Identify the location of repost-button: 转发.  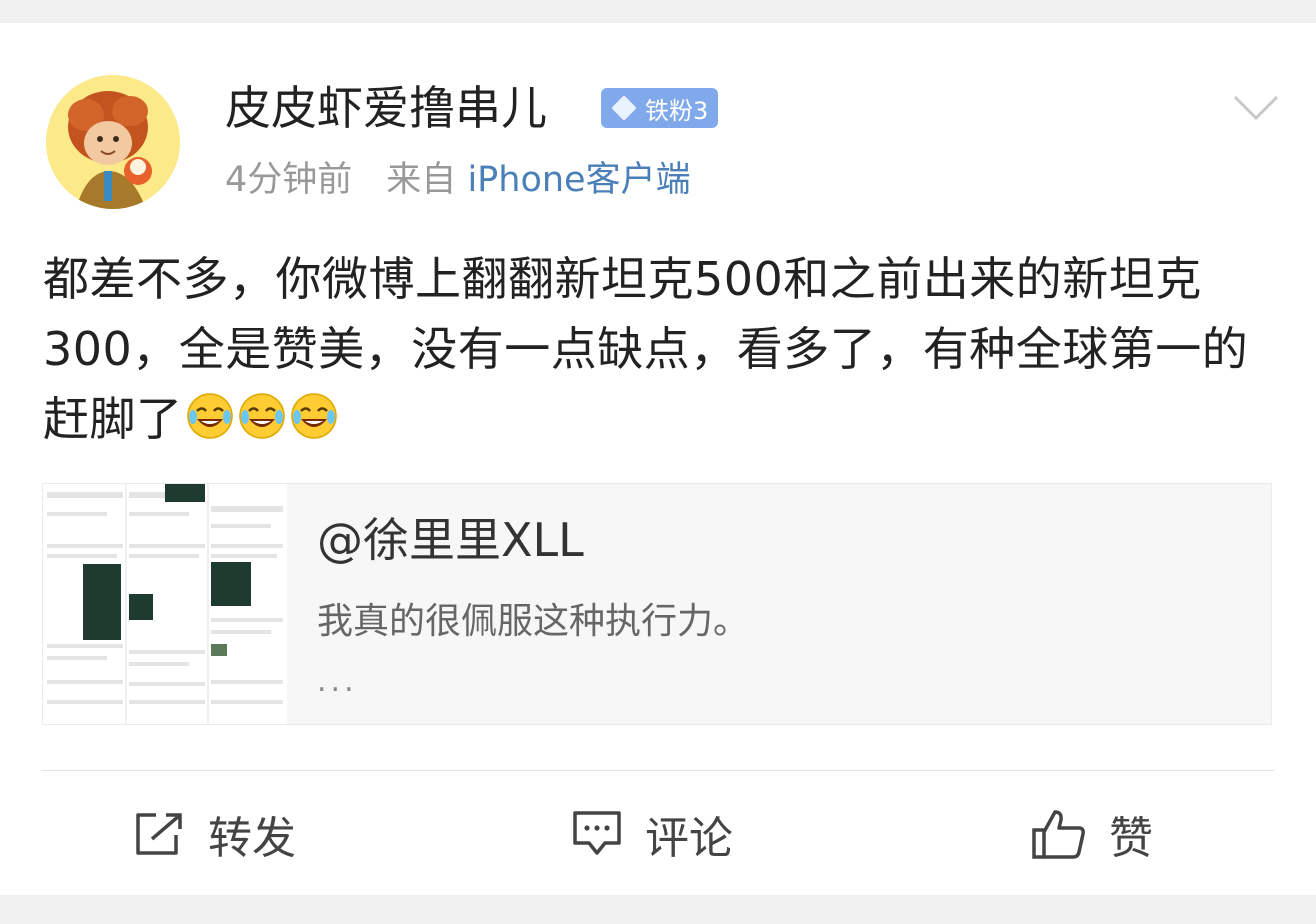
(215, 834).